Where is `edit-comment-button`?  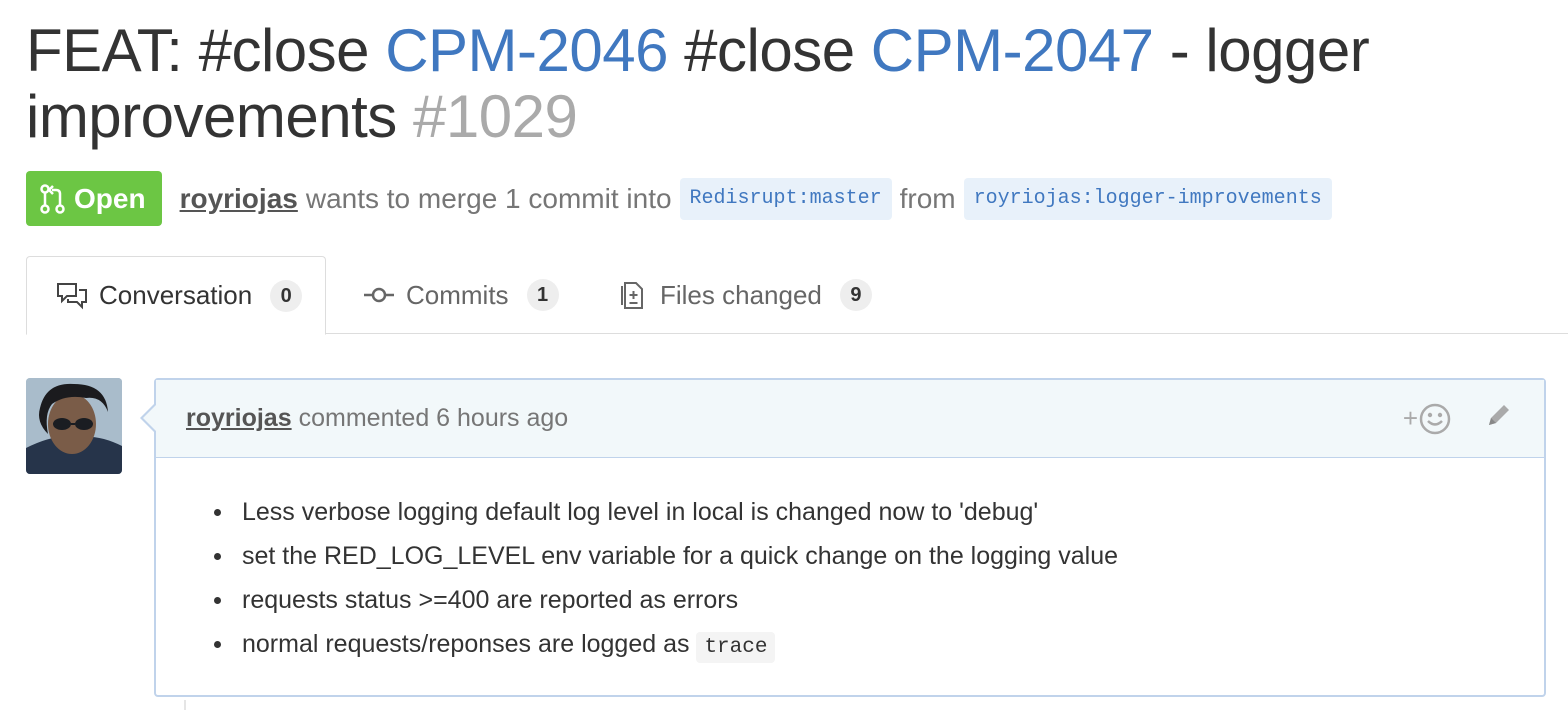
edit-comment-button is located at coordinates (1499, 418).